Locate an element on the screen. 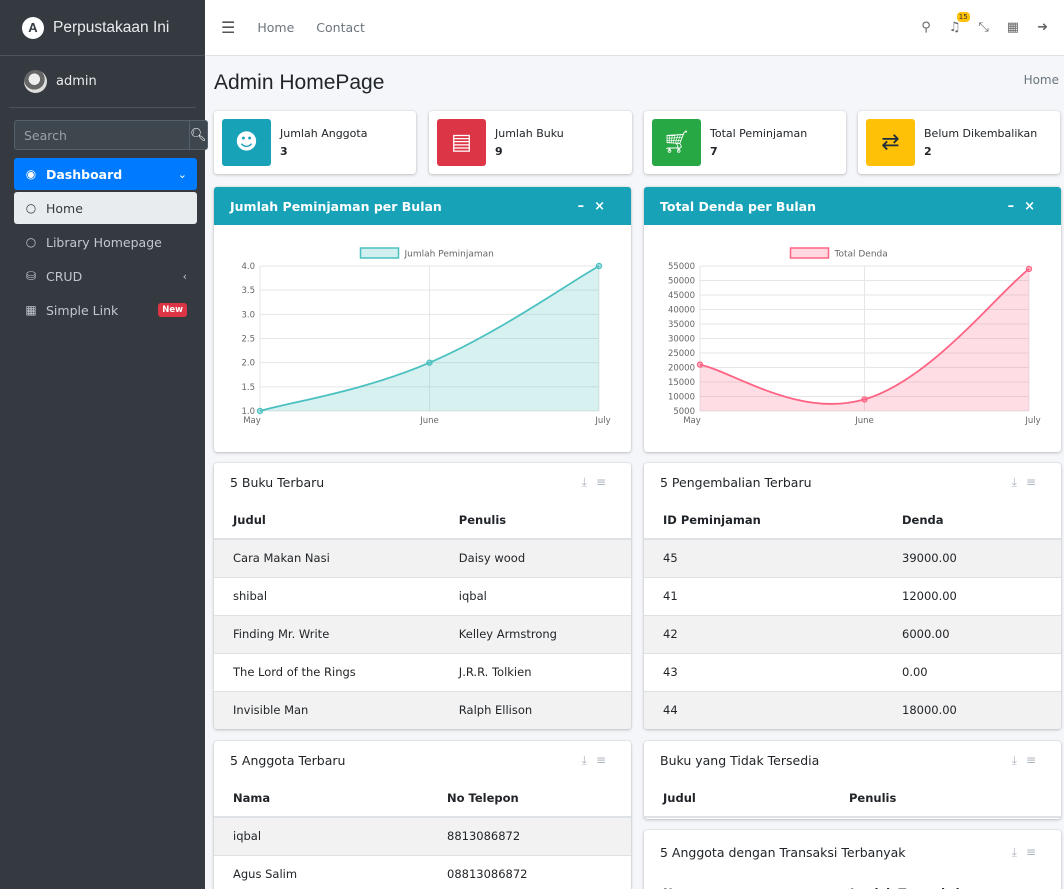  x-tick-label: June is located at coordinates (429, 421).